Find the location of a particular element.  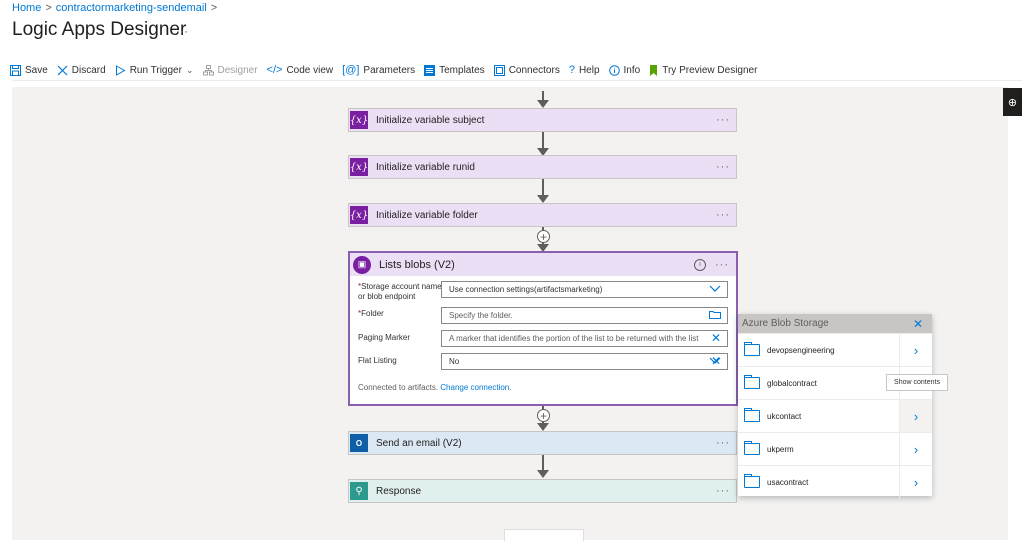

step-response: ⚲ Response ··· is located at coordinates (542, 491).